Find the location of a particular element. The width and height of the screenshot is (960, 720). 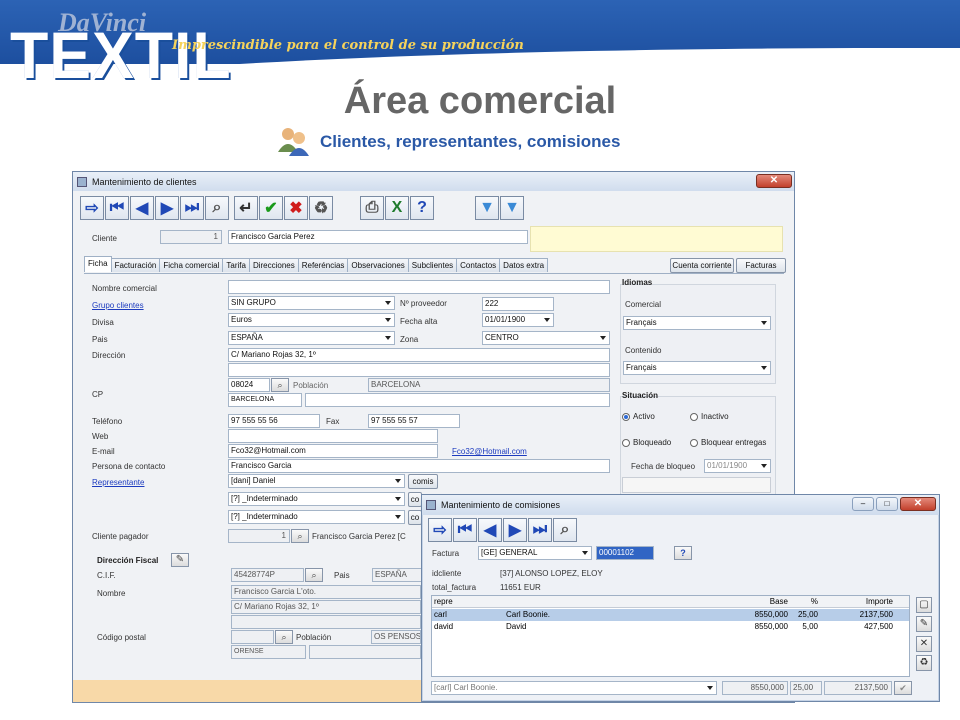

tab-facturacion: Facturación is located at coordinates (135, 265).